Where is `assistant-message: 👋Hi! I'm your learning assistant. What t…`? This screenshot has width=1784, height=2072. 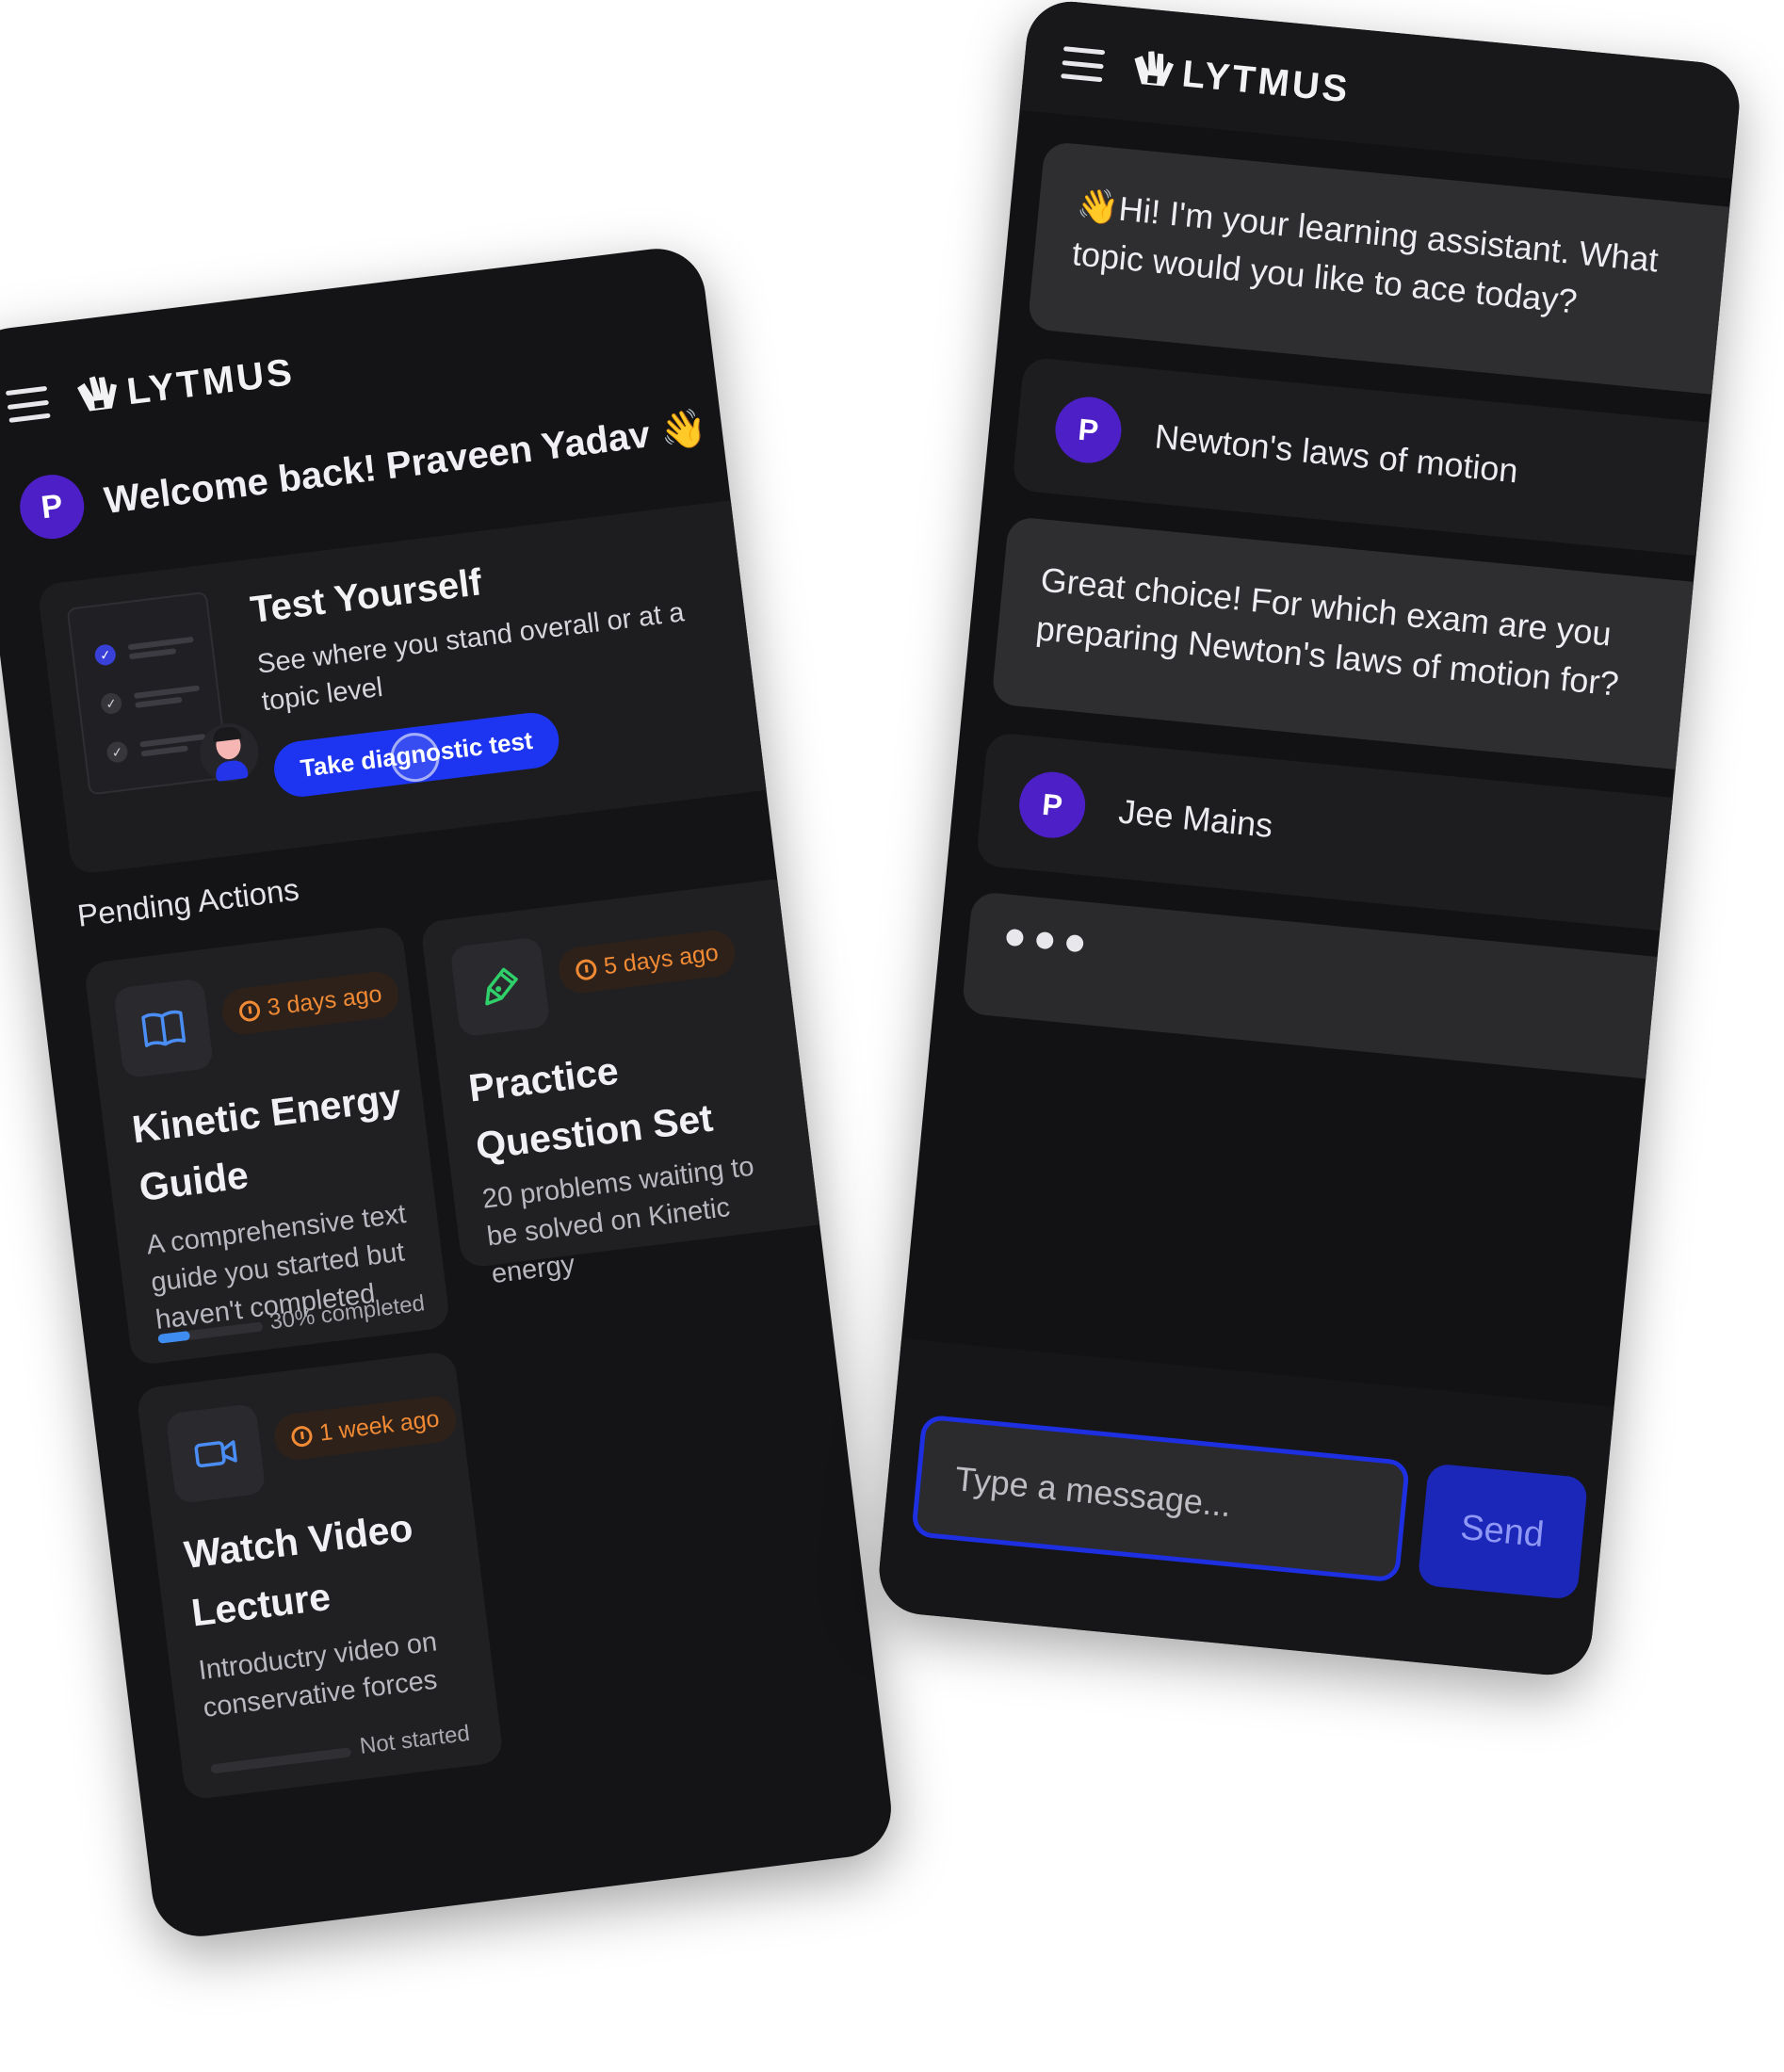 assistant-message: 👋Hi! I'm your learning assistant. What t… is located at coordinates (1385, 269).